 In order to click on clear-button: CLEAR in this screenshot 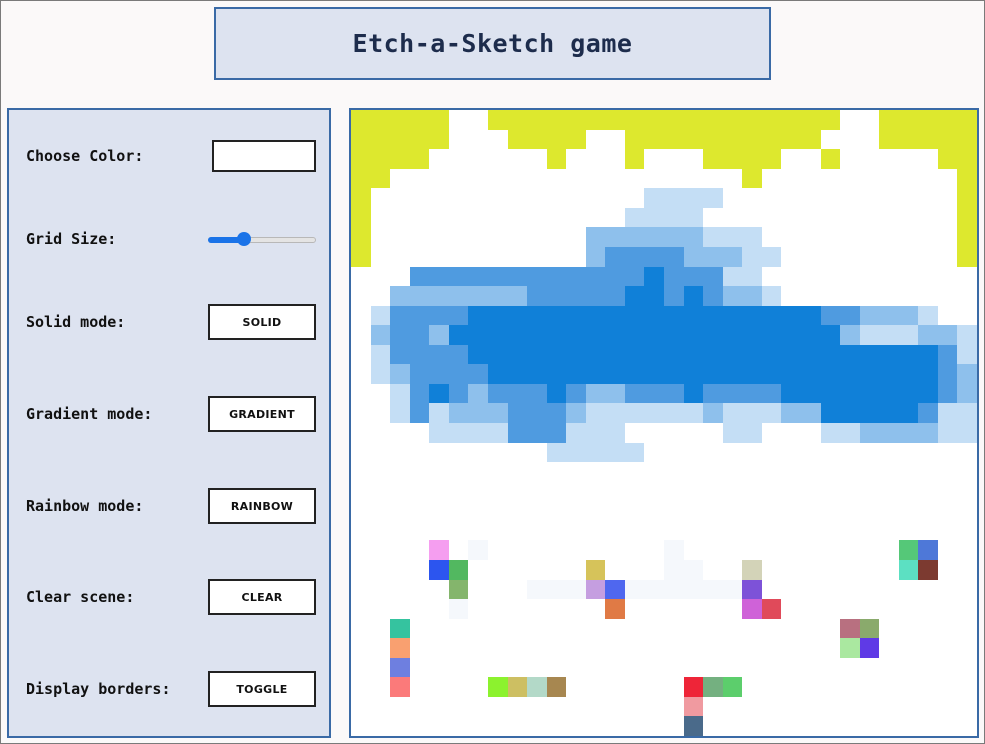, I will do `click(262, 597)`.